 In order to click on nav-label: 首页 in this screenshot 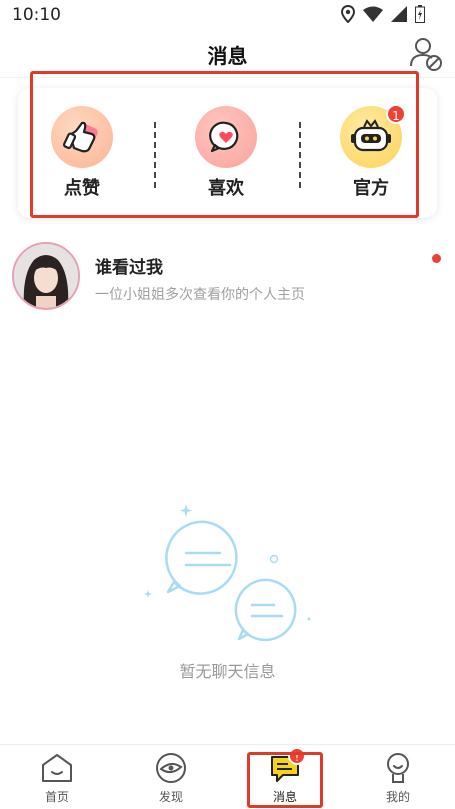, I will do `click(56, 797)`.